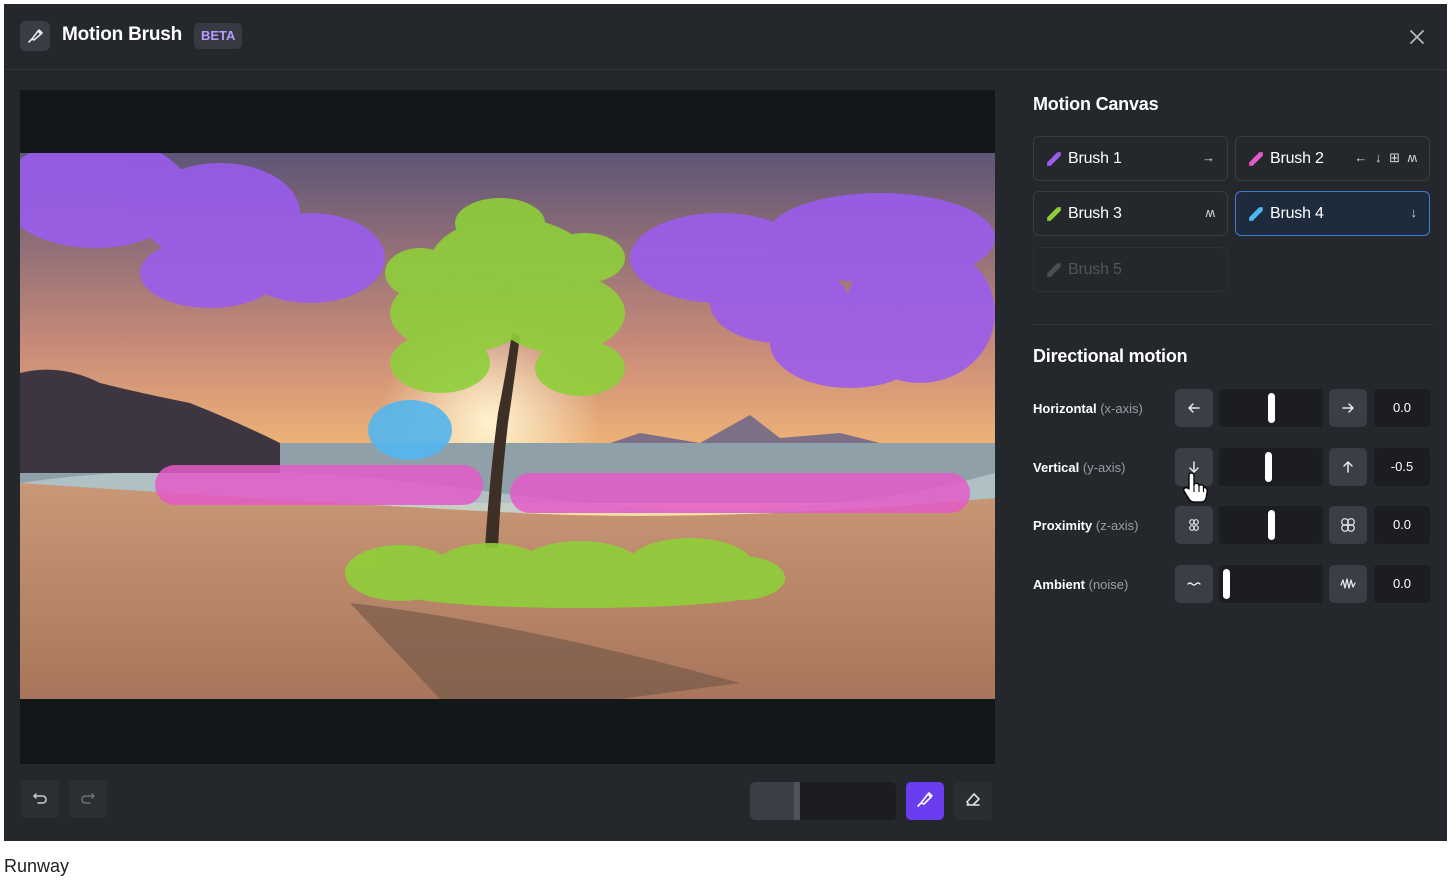 The image size is (1456, 895). I want to click on expand-icon, so click(1348, 525).